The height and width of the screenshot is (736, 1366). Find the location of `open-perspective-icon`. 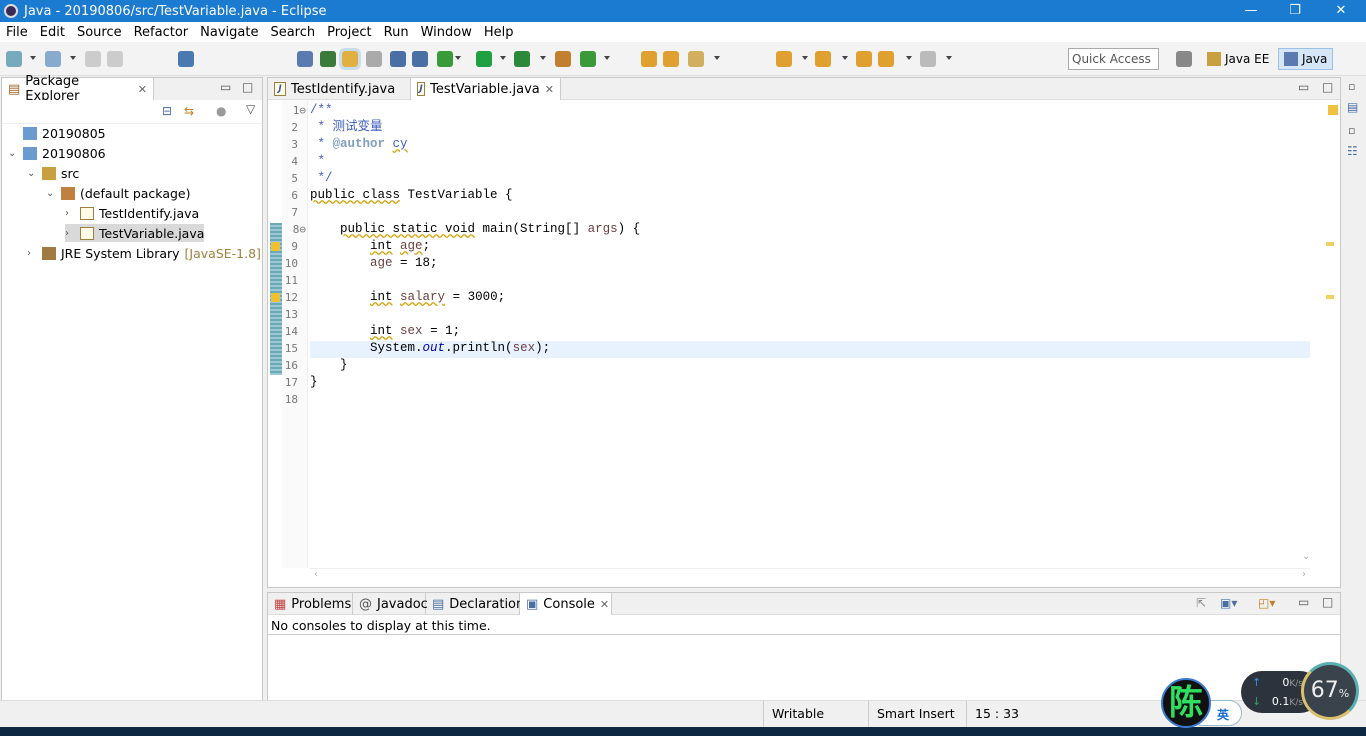

open-perspective-icon is located at coordinates (1184, 59).